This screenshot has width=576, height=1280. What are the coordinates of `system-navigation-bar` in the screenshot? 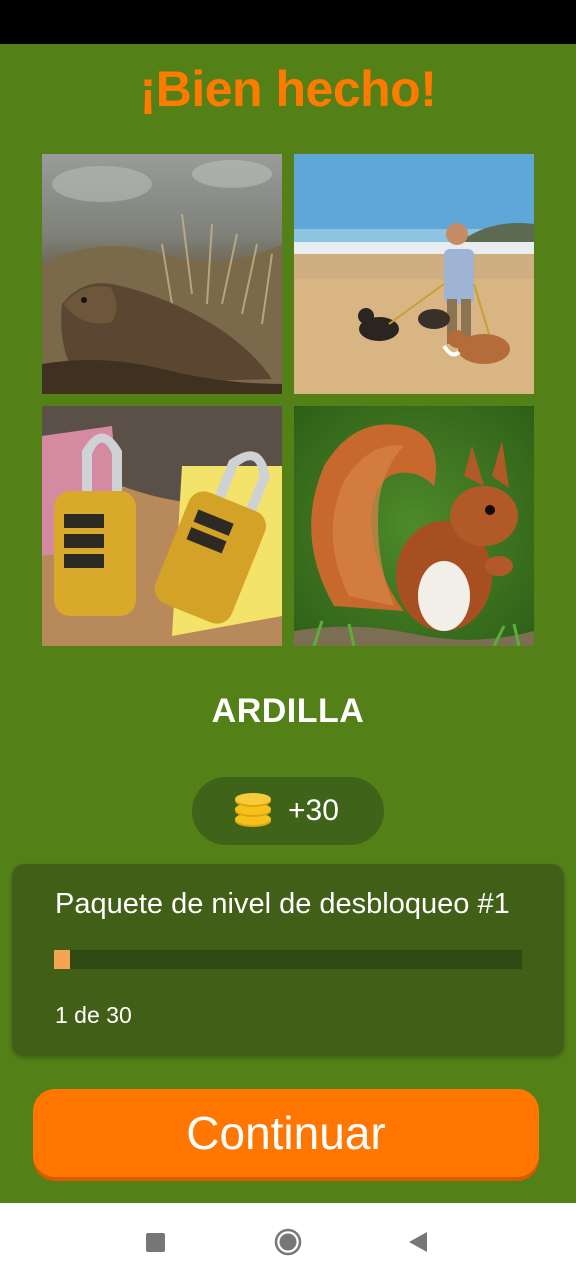 It's located at (288, 1241).